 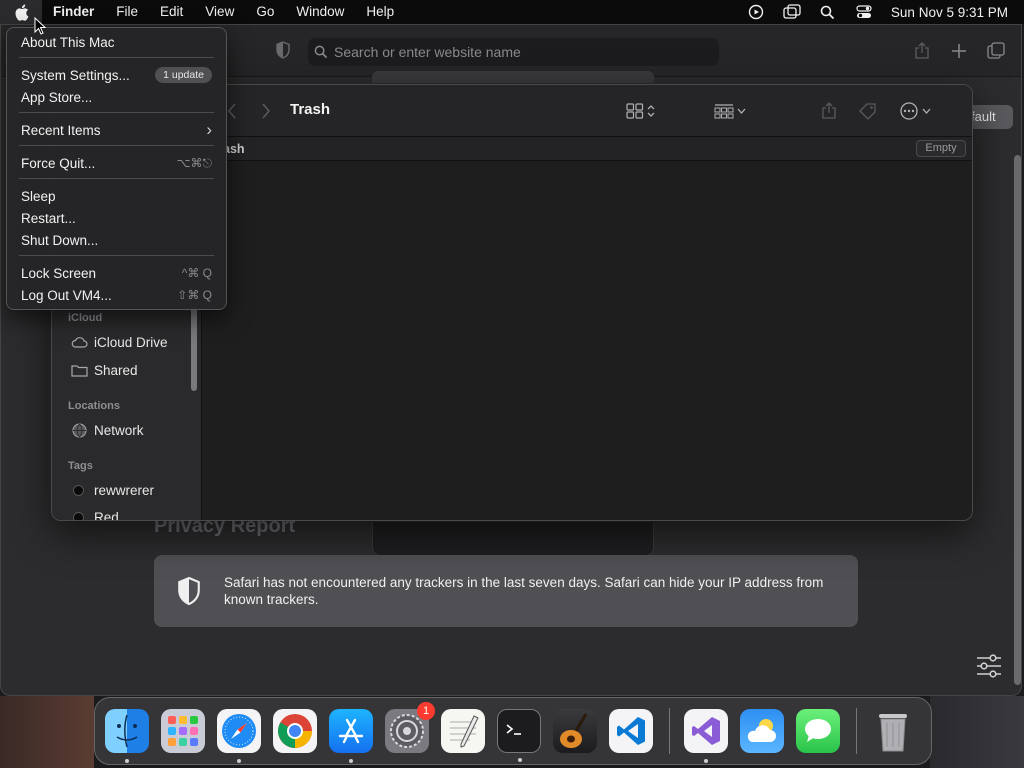 What do you see at coordinates (909, 111) in the screenshot?
I see `ellipsis-circle-icon` at bounding box center [909, 111].